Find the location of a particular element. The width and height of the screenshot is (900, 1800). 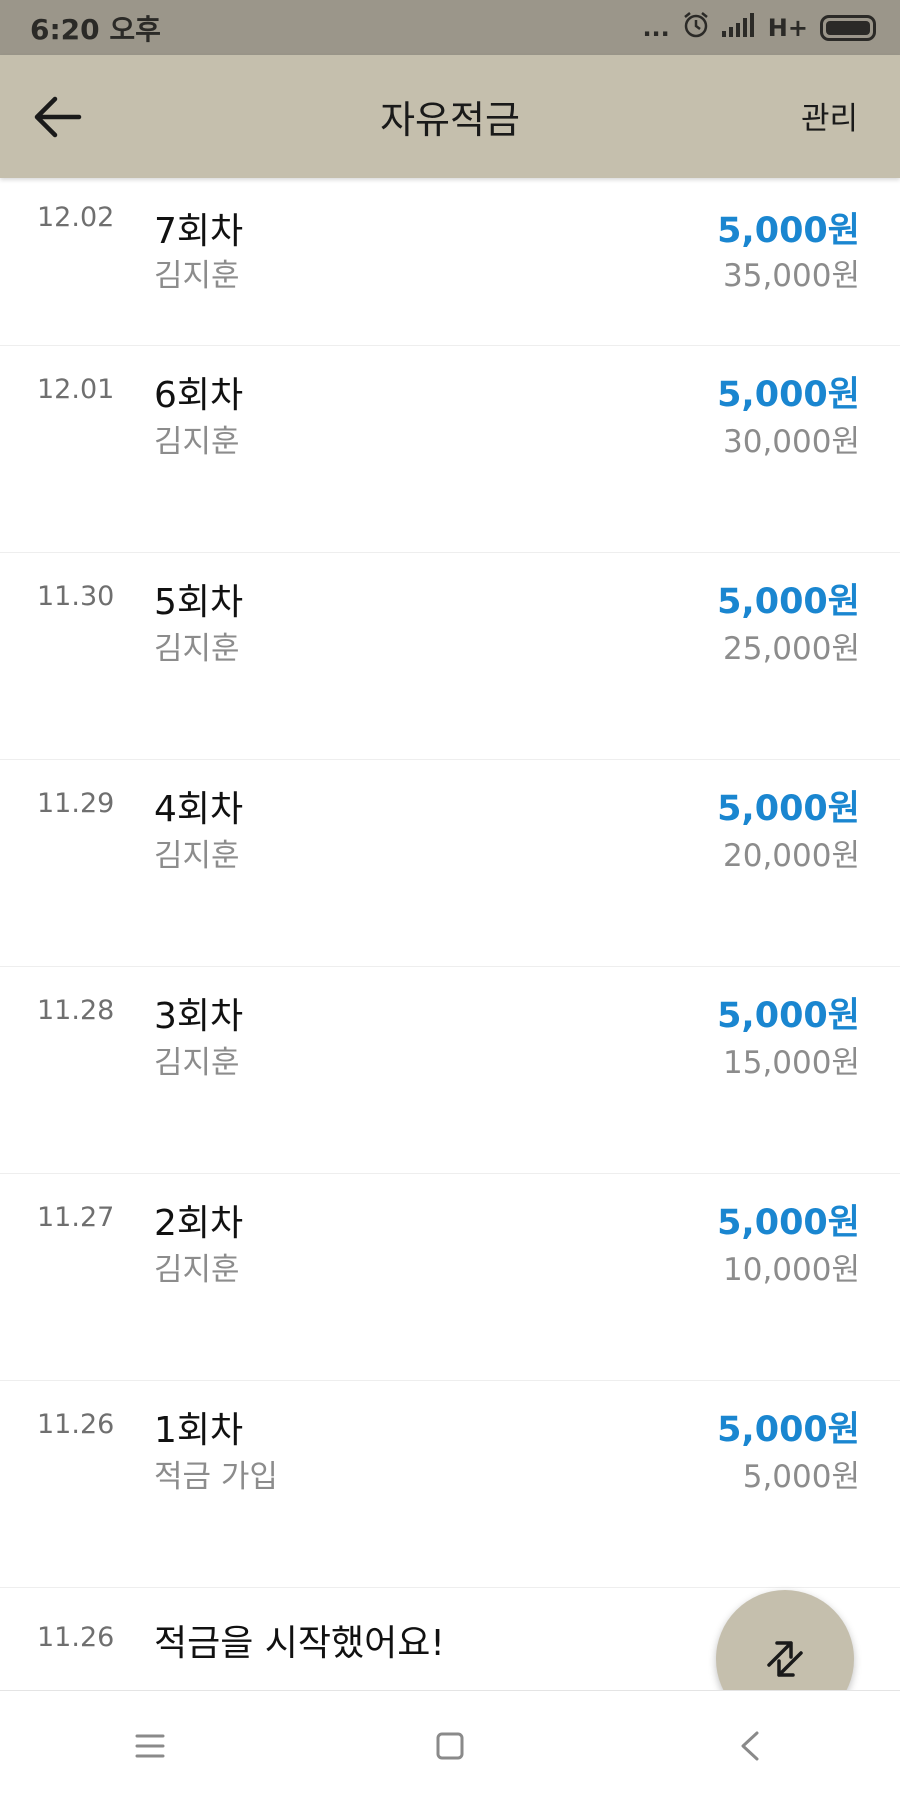

system-nav-bar is located at coordinates (450, 1745).